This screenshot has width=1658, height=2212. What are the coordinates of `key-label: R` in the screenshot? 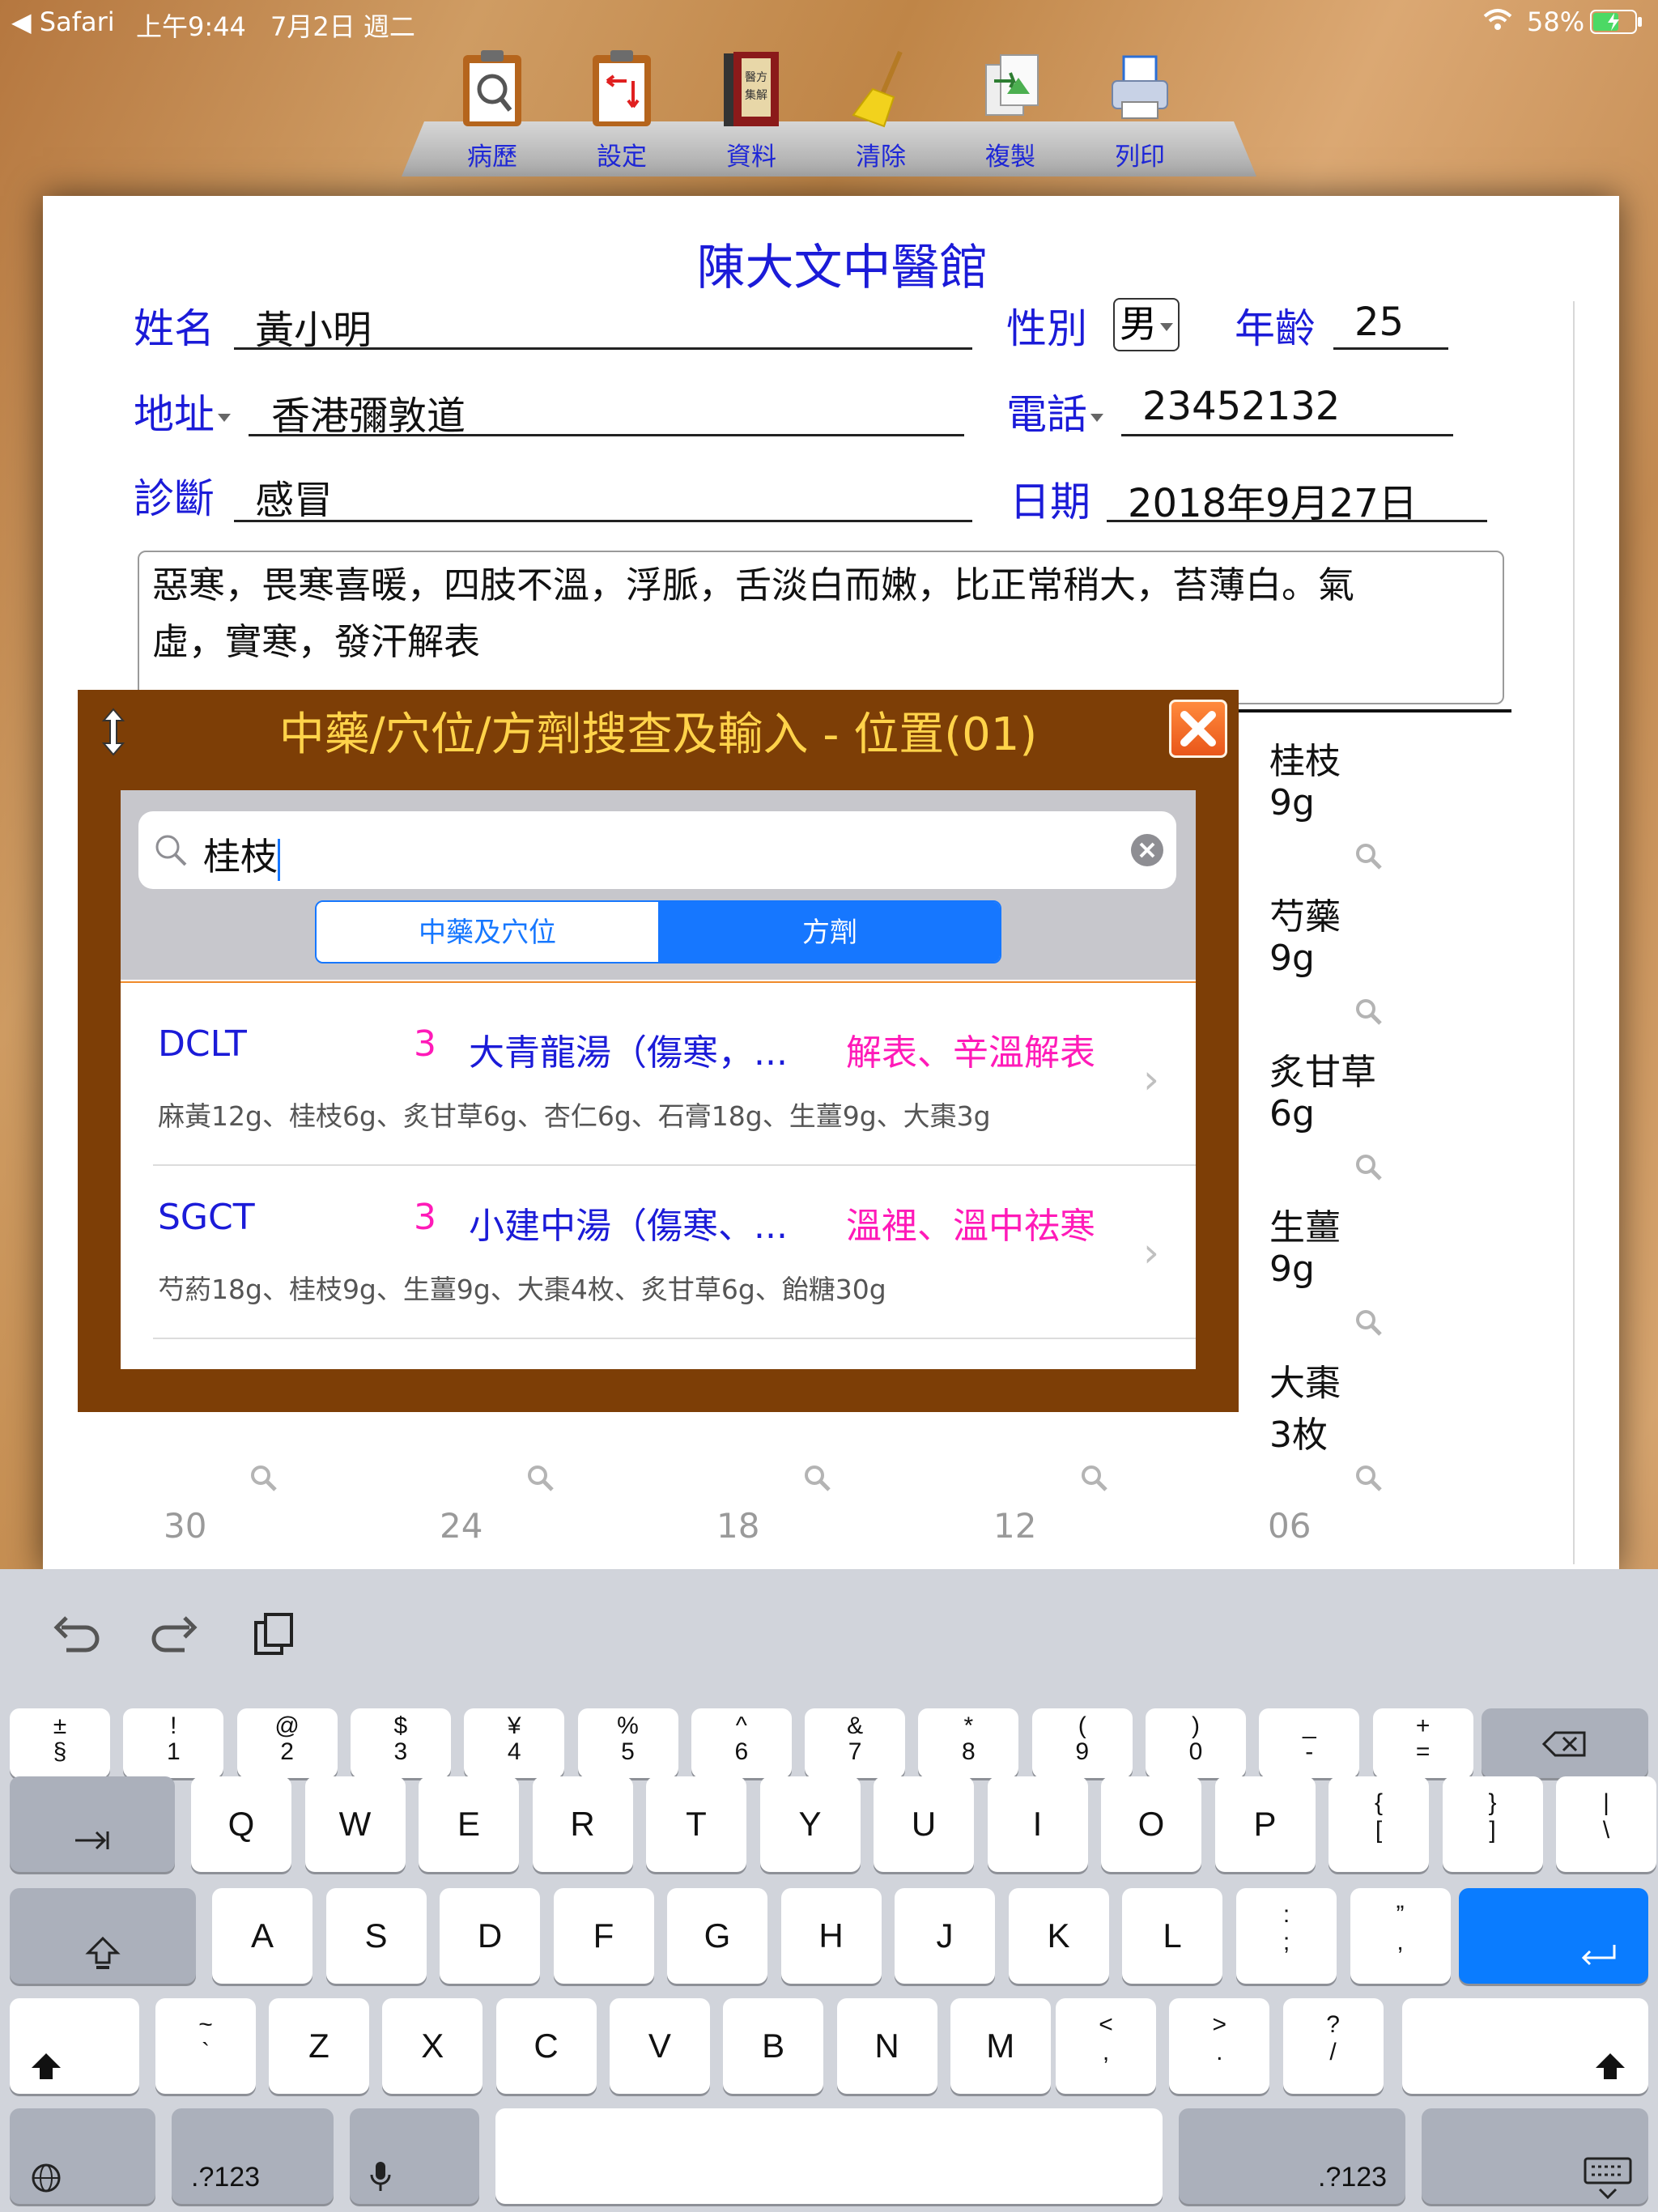 It's located at (582, 1824).